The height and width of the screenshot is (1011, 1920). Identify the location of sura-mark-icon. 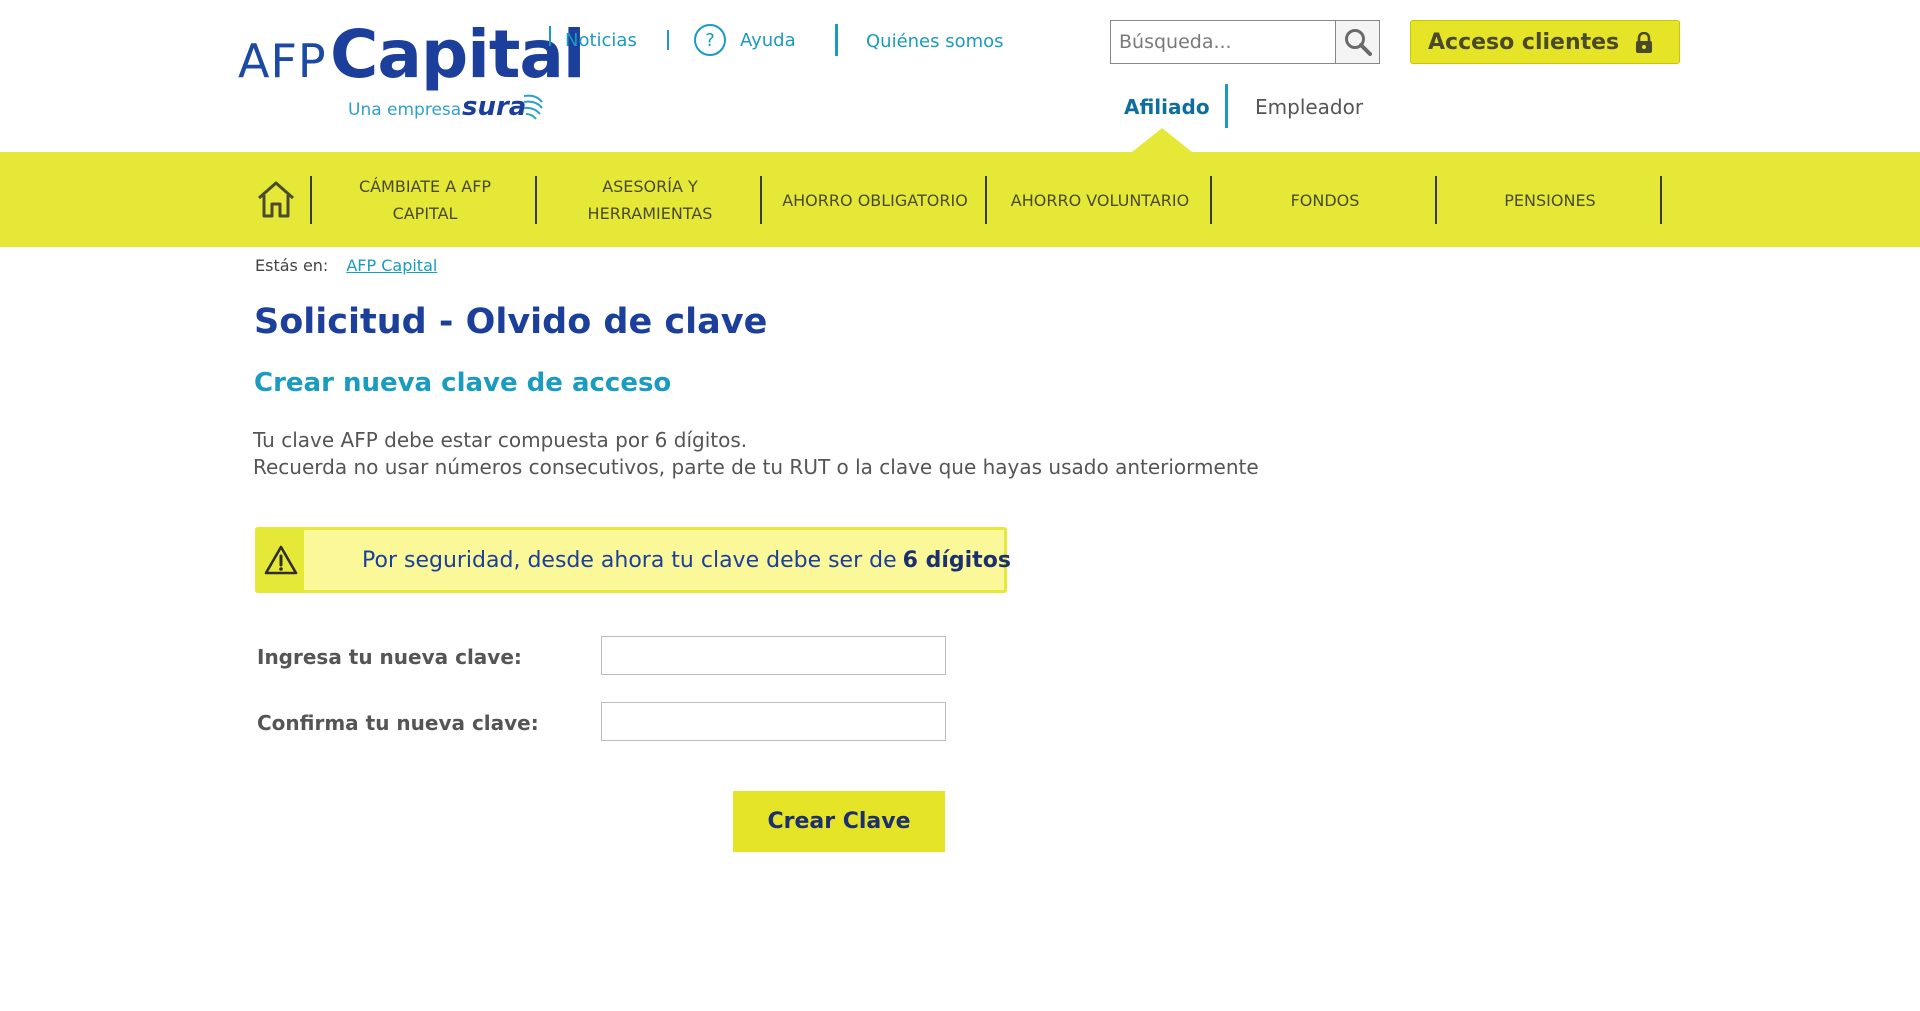
(533, 107).